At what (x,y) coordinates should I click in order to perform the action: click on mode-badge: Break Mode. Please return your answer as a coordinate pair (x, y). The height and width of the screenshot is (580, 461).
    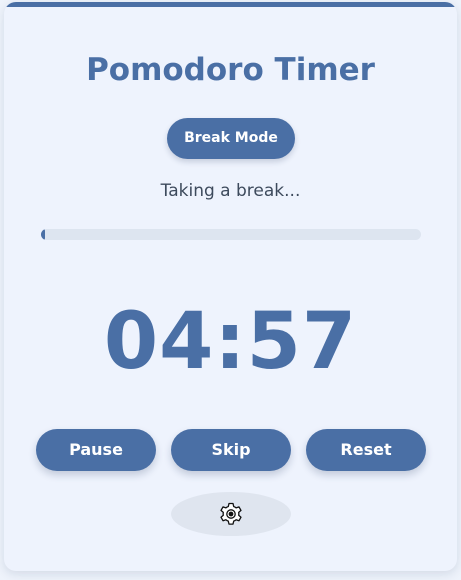
    Looking at the image, I should click on (231, 138).